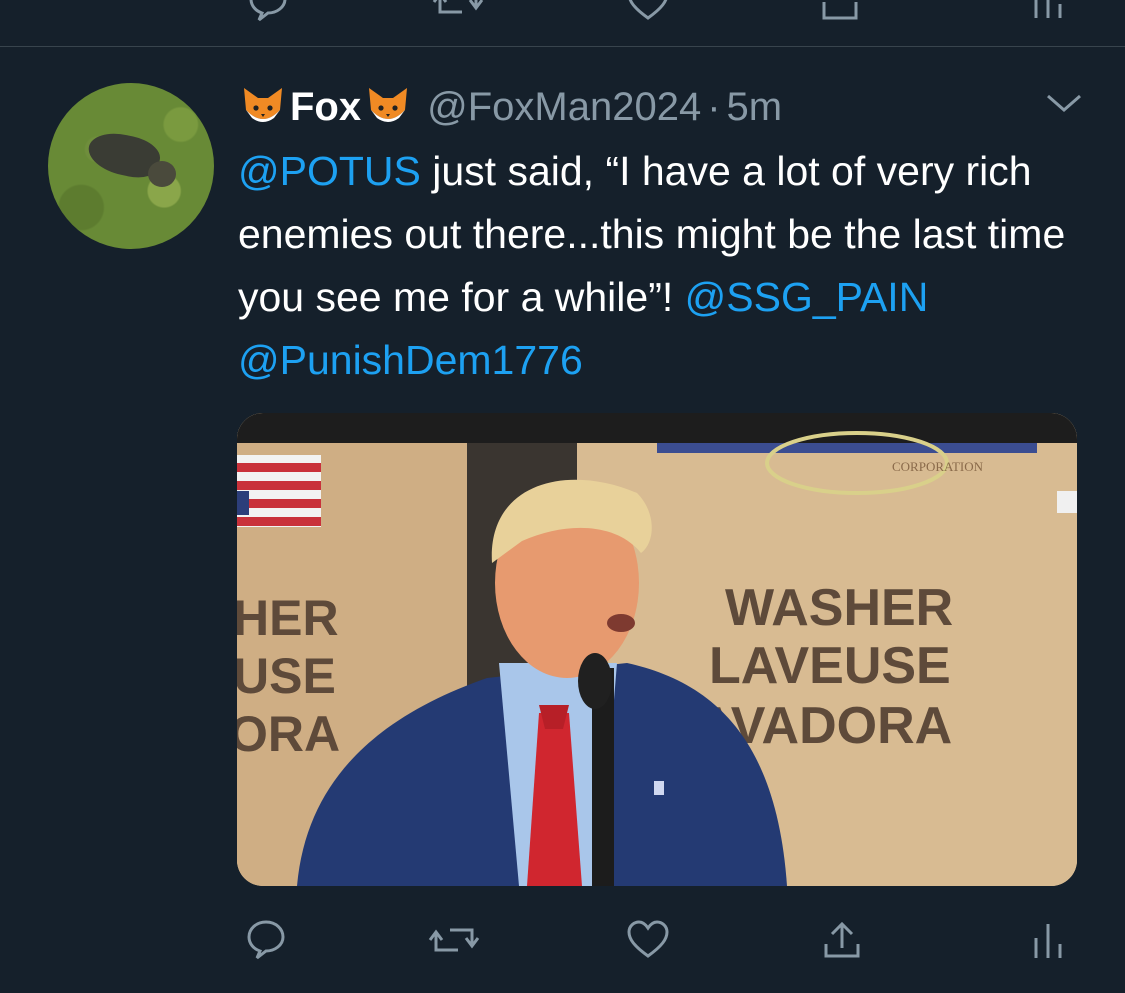  I want to click on avatar, so click(131, 166).